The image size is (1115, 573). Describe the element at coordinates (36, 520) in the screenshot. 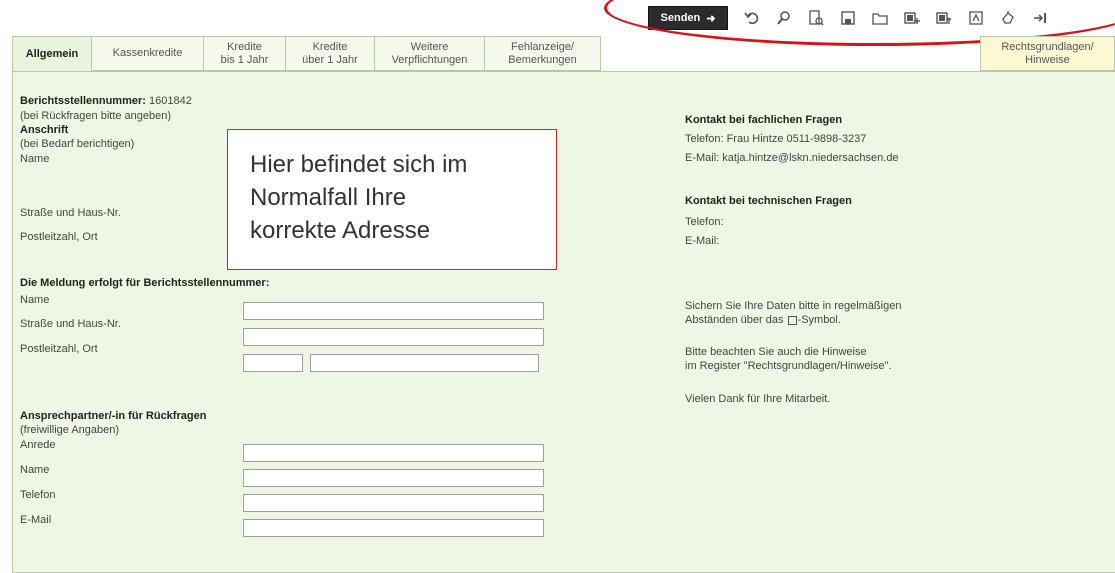

I see `contact-email-label: E-Mail` at that location.